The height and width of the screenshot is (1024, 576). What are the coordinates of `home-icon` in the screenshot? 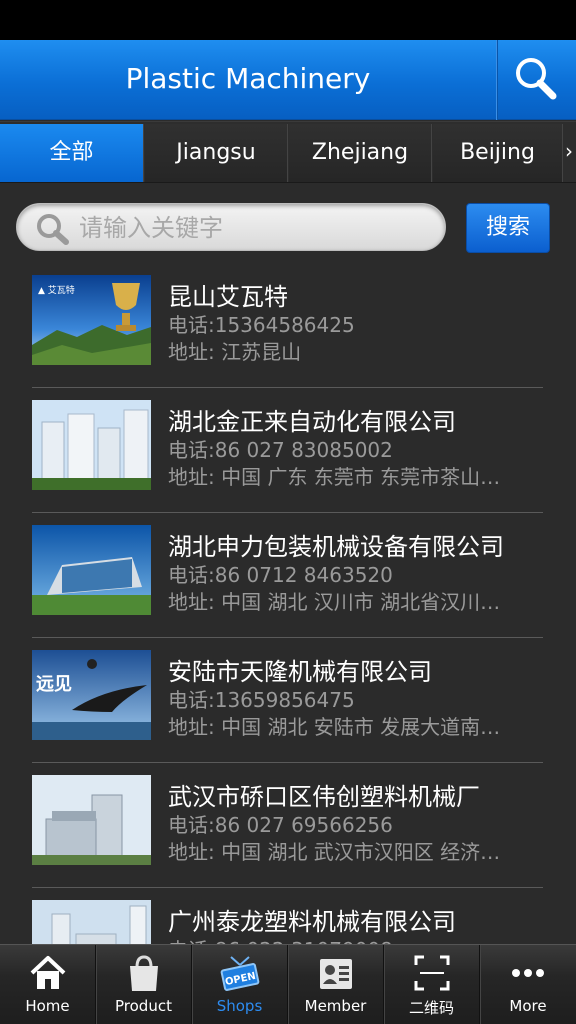 It's located at (47, 972).